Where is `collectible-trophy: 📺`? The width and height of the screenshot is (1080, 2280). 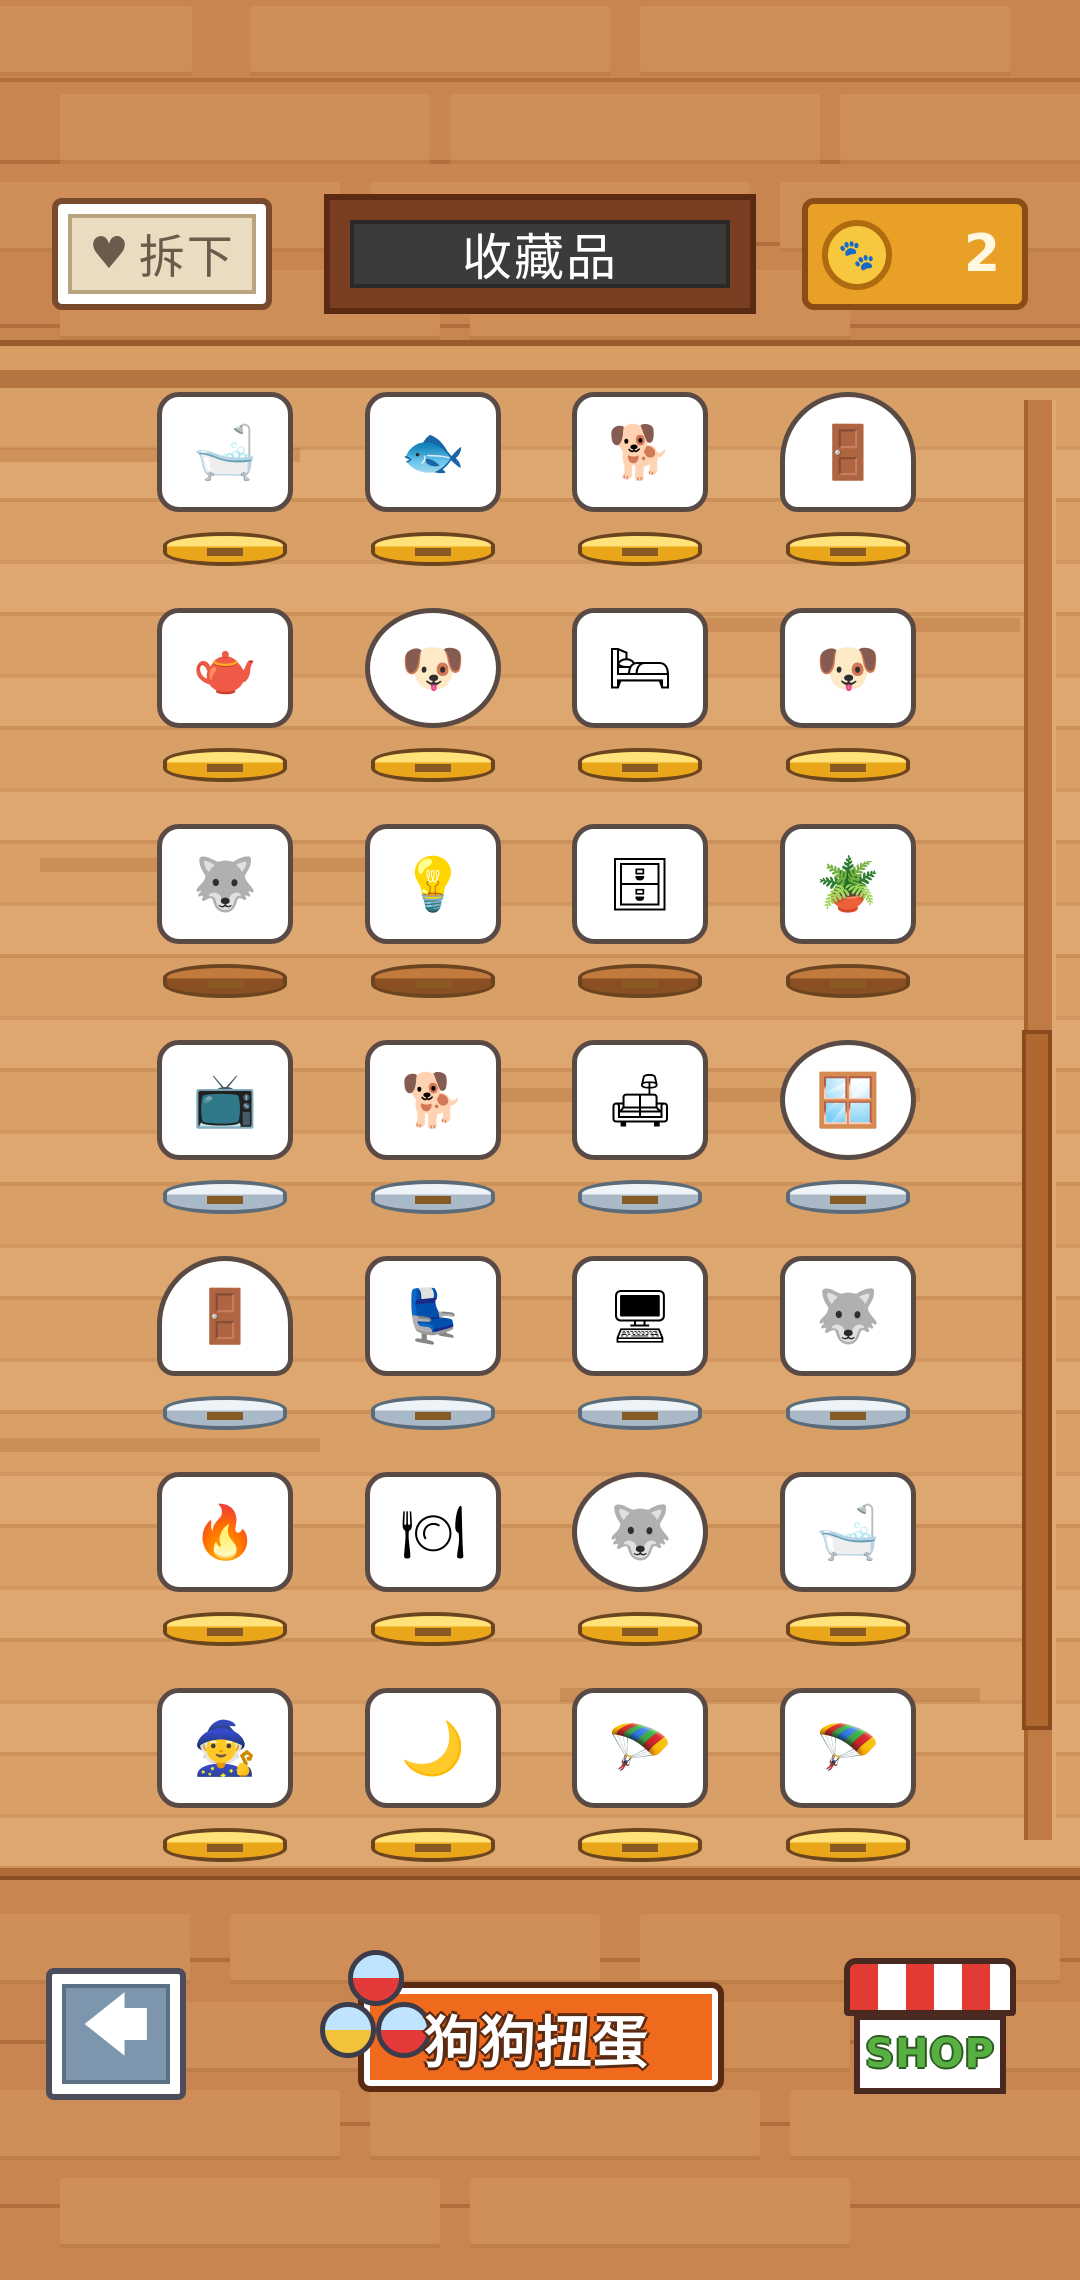
collectible-trophy: 📺 is located at coordinates (225, 1120).